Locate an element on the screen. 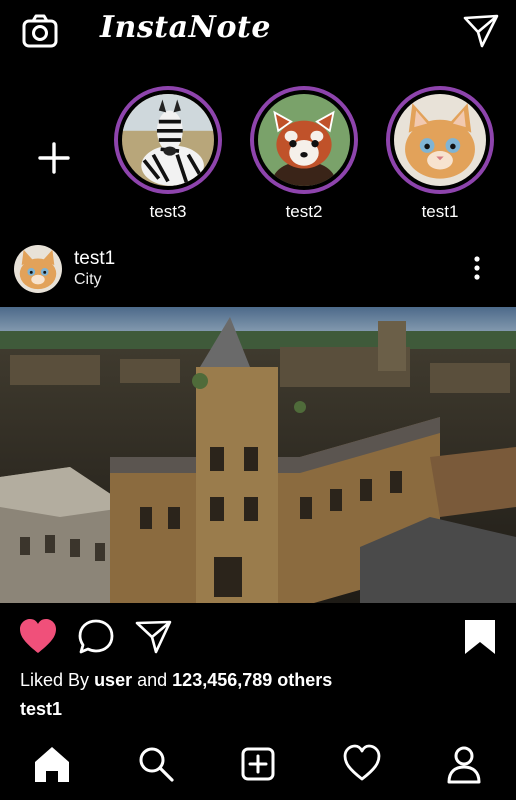 This screenshot has height=800, width=516. heart-icon is located at coordinates (362, 764).